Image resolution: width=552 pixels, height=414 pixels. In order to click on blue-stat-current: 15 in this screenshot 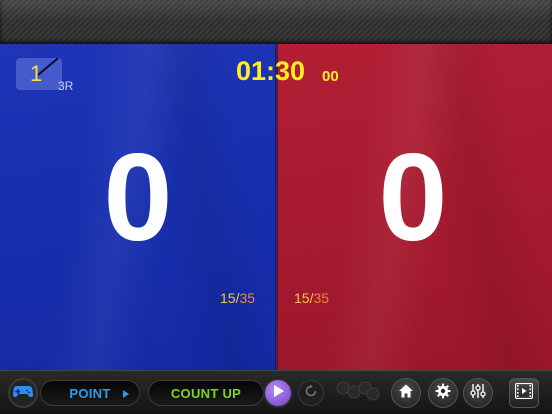, I will do `click(228, 298)`.